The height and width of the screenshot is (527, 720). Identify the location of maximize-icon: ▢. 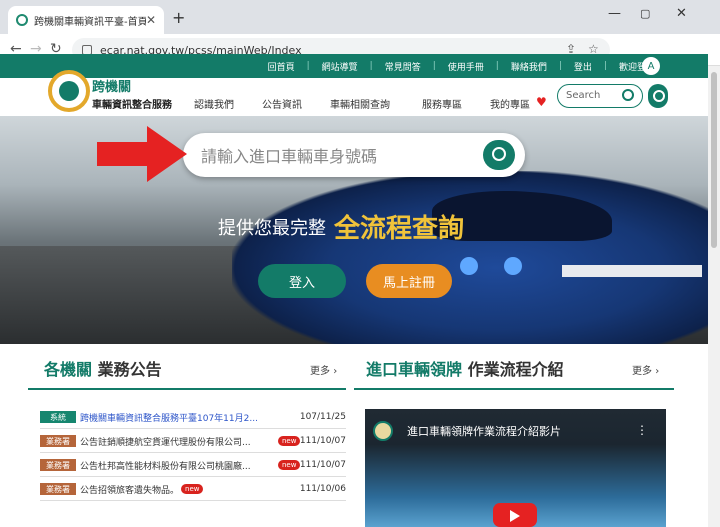
(645, 13).